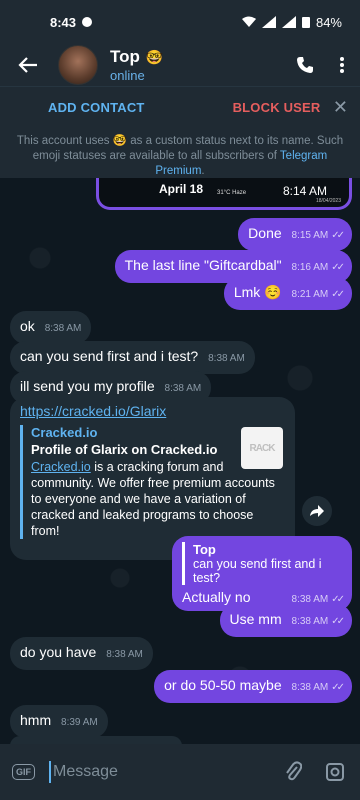  I want to click on message-bubble: do you have 8:38 AM, so click(81, 653).